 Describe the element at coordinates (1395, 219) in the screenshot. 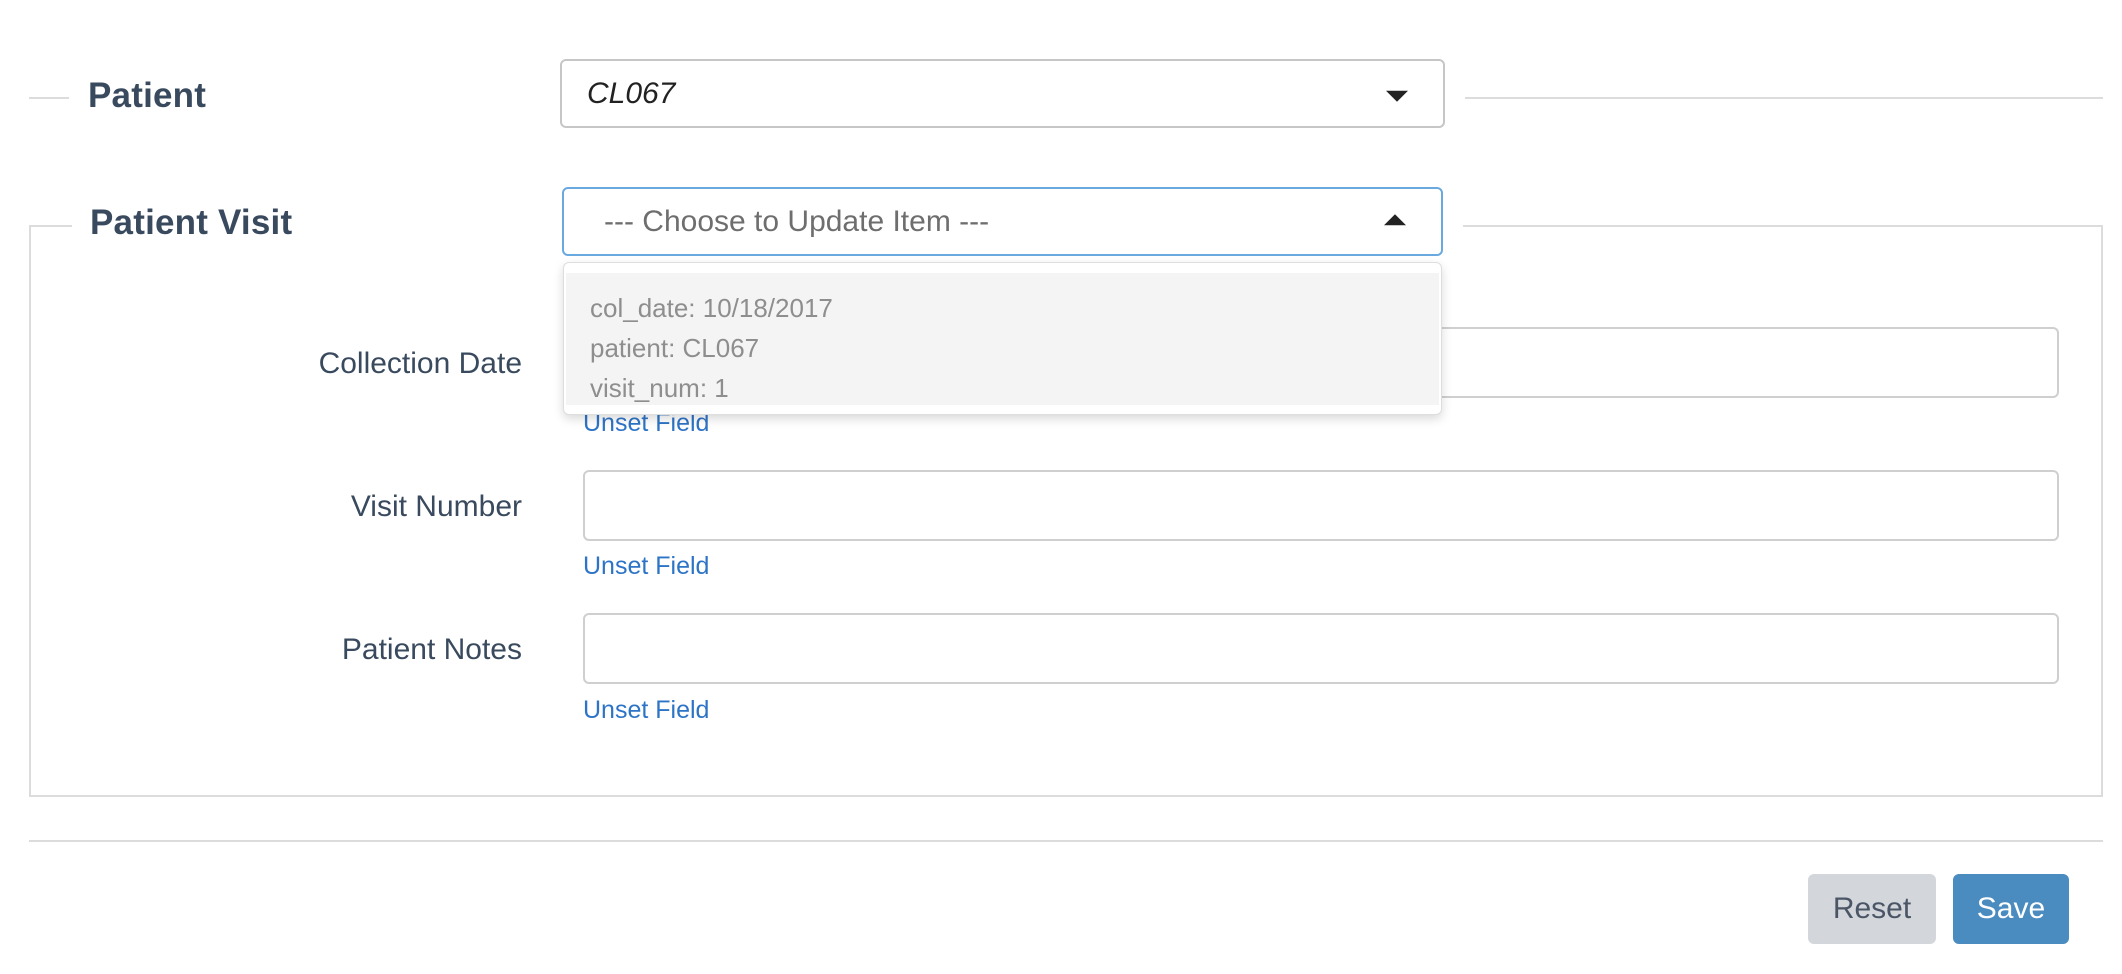

I see `caret-up-icon` at that location.